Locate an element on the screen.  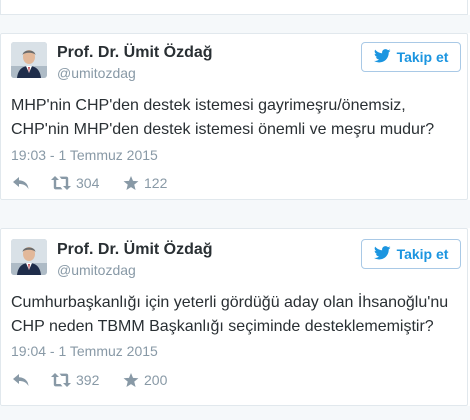
retweet-button: 392 is located at coordinates (87, 380).